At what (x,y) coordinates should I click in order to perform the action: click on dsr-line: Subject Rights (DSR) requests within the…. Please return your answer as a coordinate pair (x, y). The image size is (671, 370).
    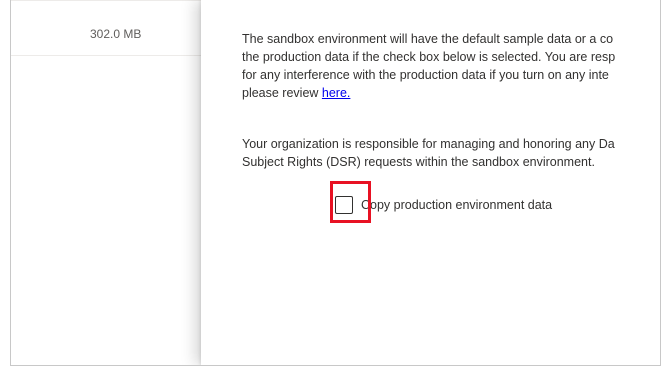
    Looking at the image, I should click on (418, 162).